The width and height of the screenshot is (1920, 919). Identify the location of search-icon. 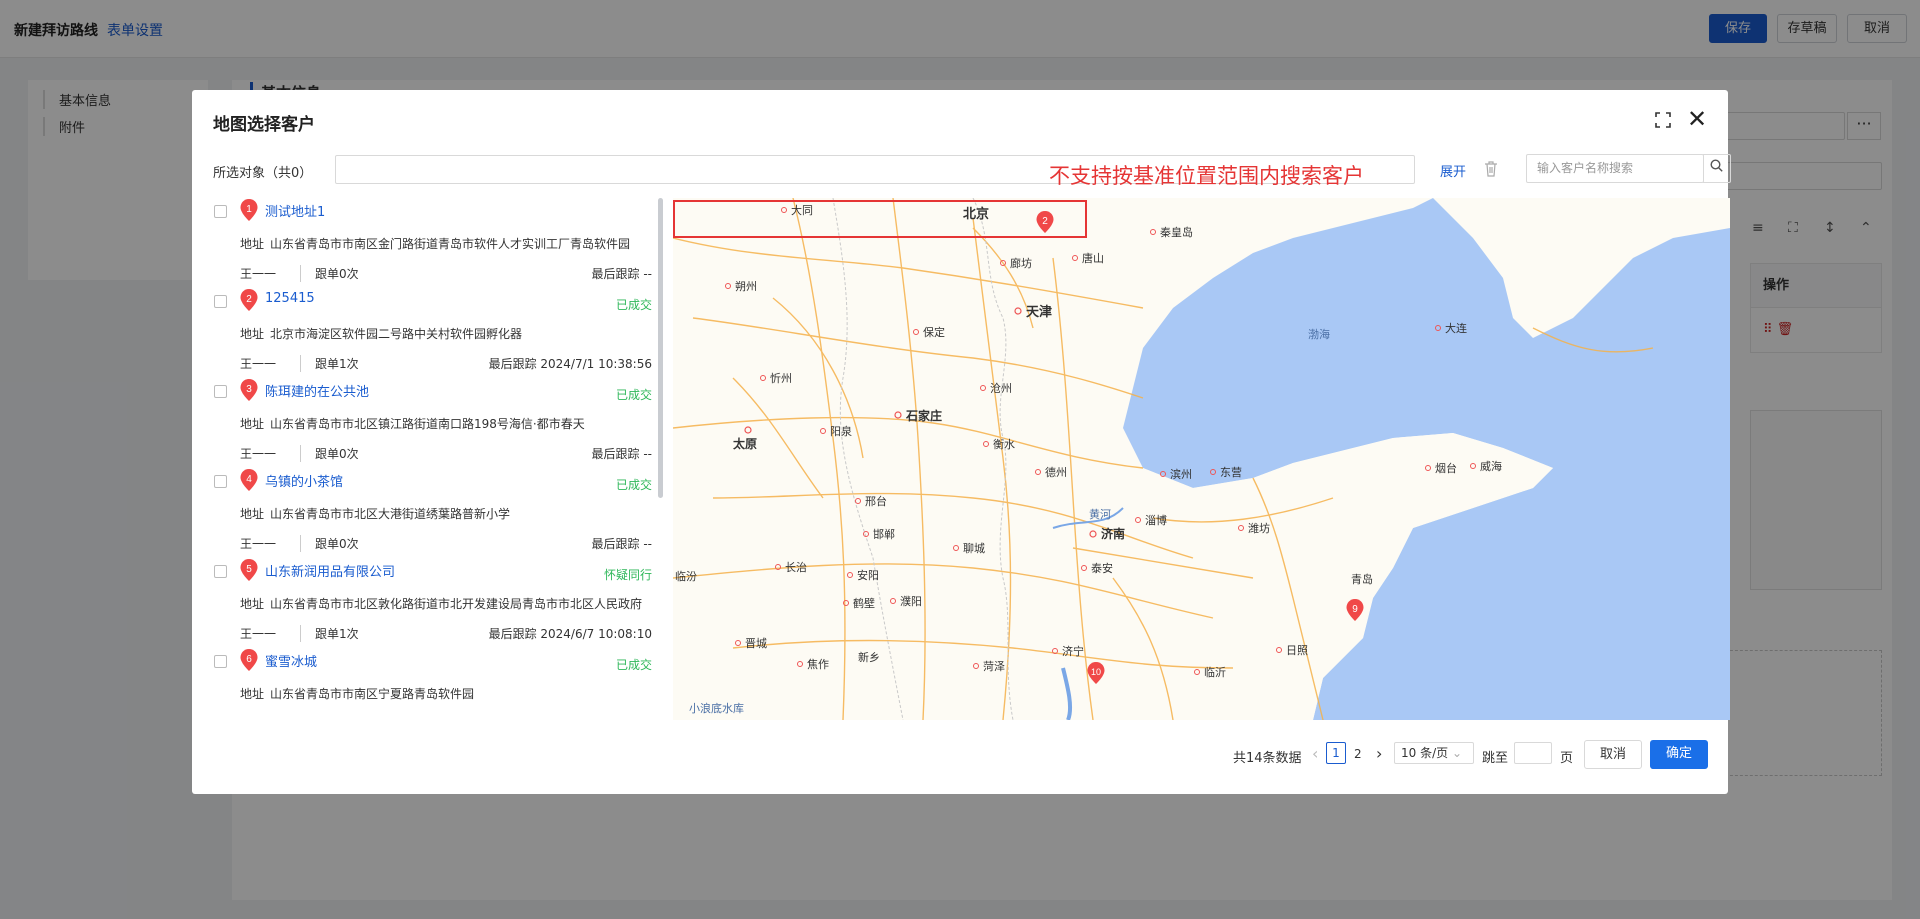
(1717, 168).